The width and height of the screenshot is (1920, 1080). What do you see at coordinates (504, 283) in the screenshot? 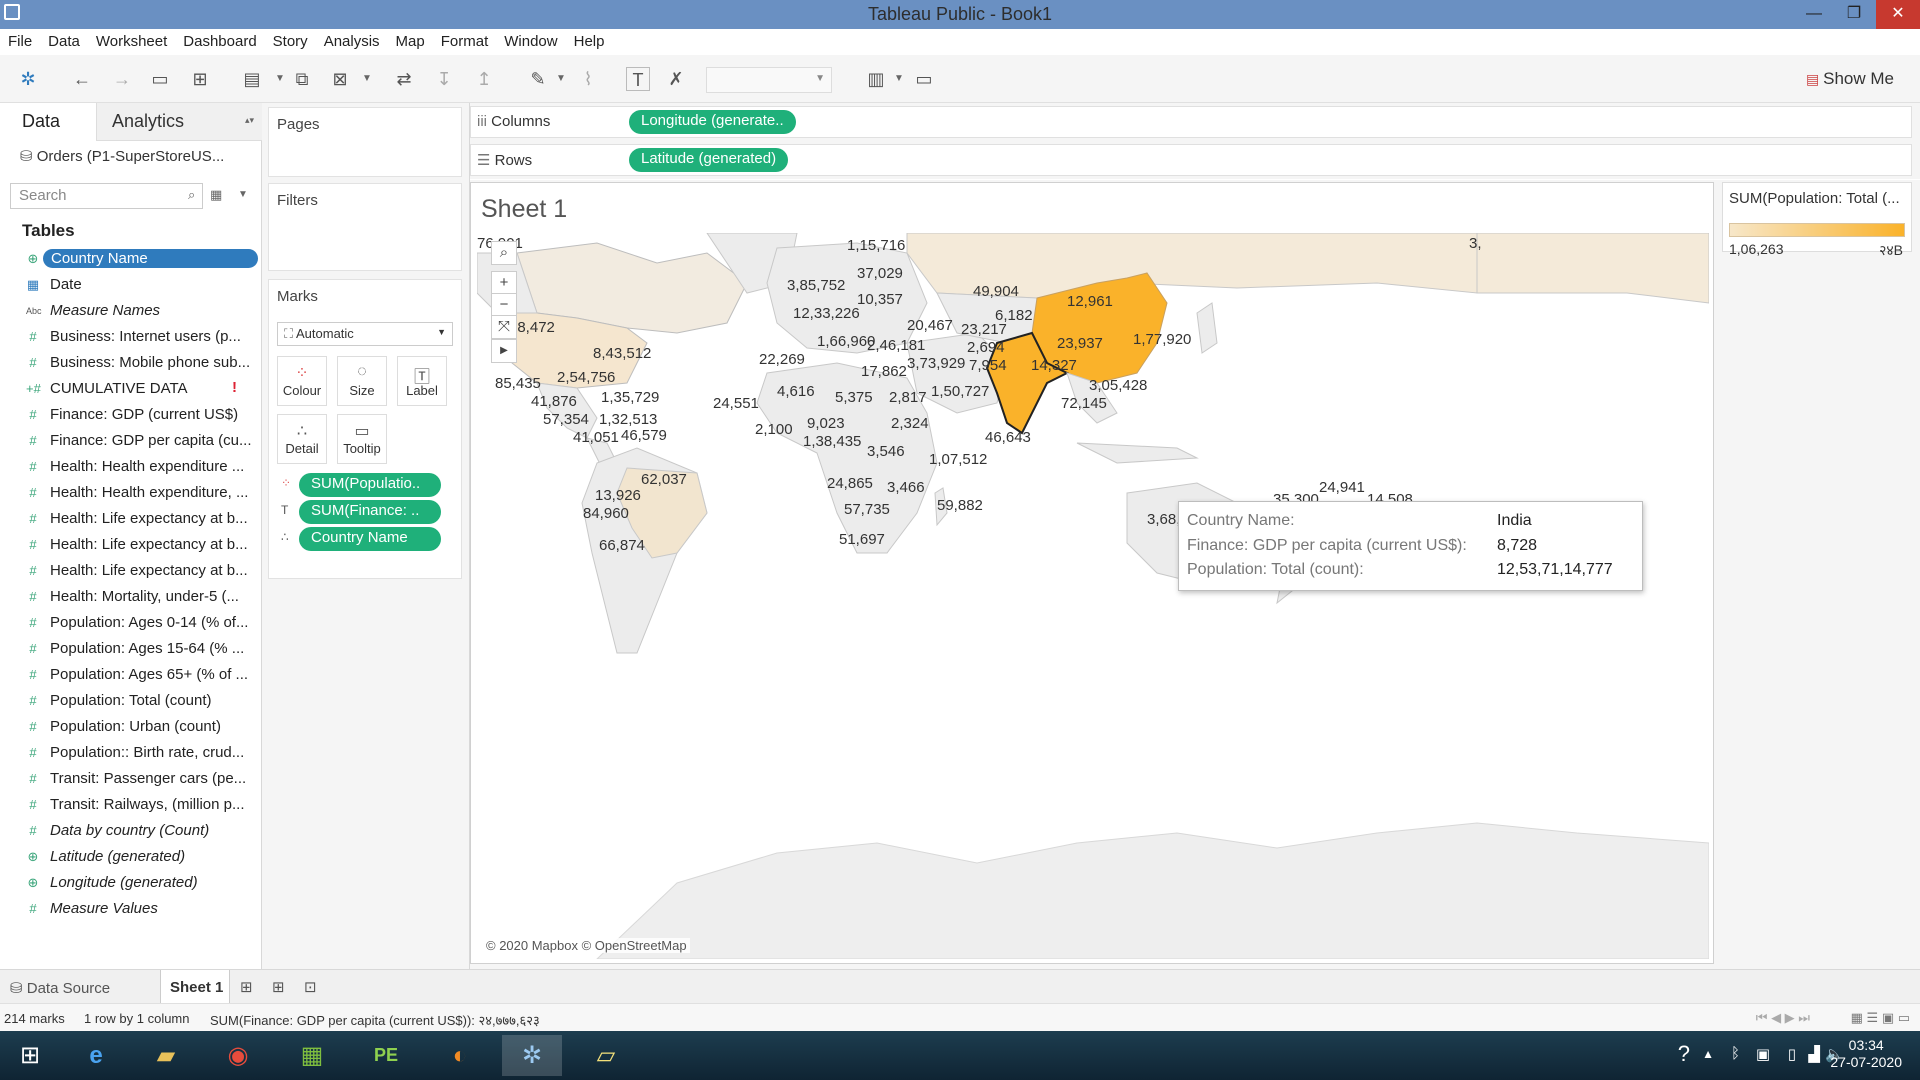
I see `zoom-in-button: +` at bounding box center [504, 283].